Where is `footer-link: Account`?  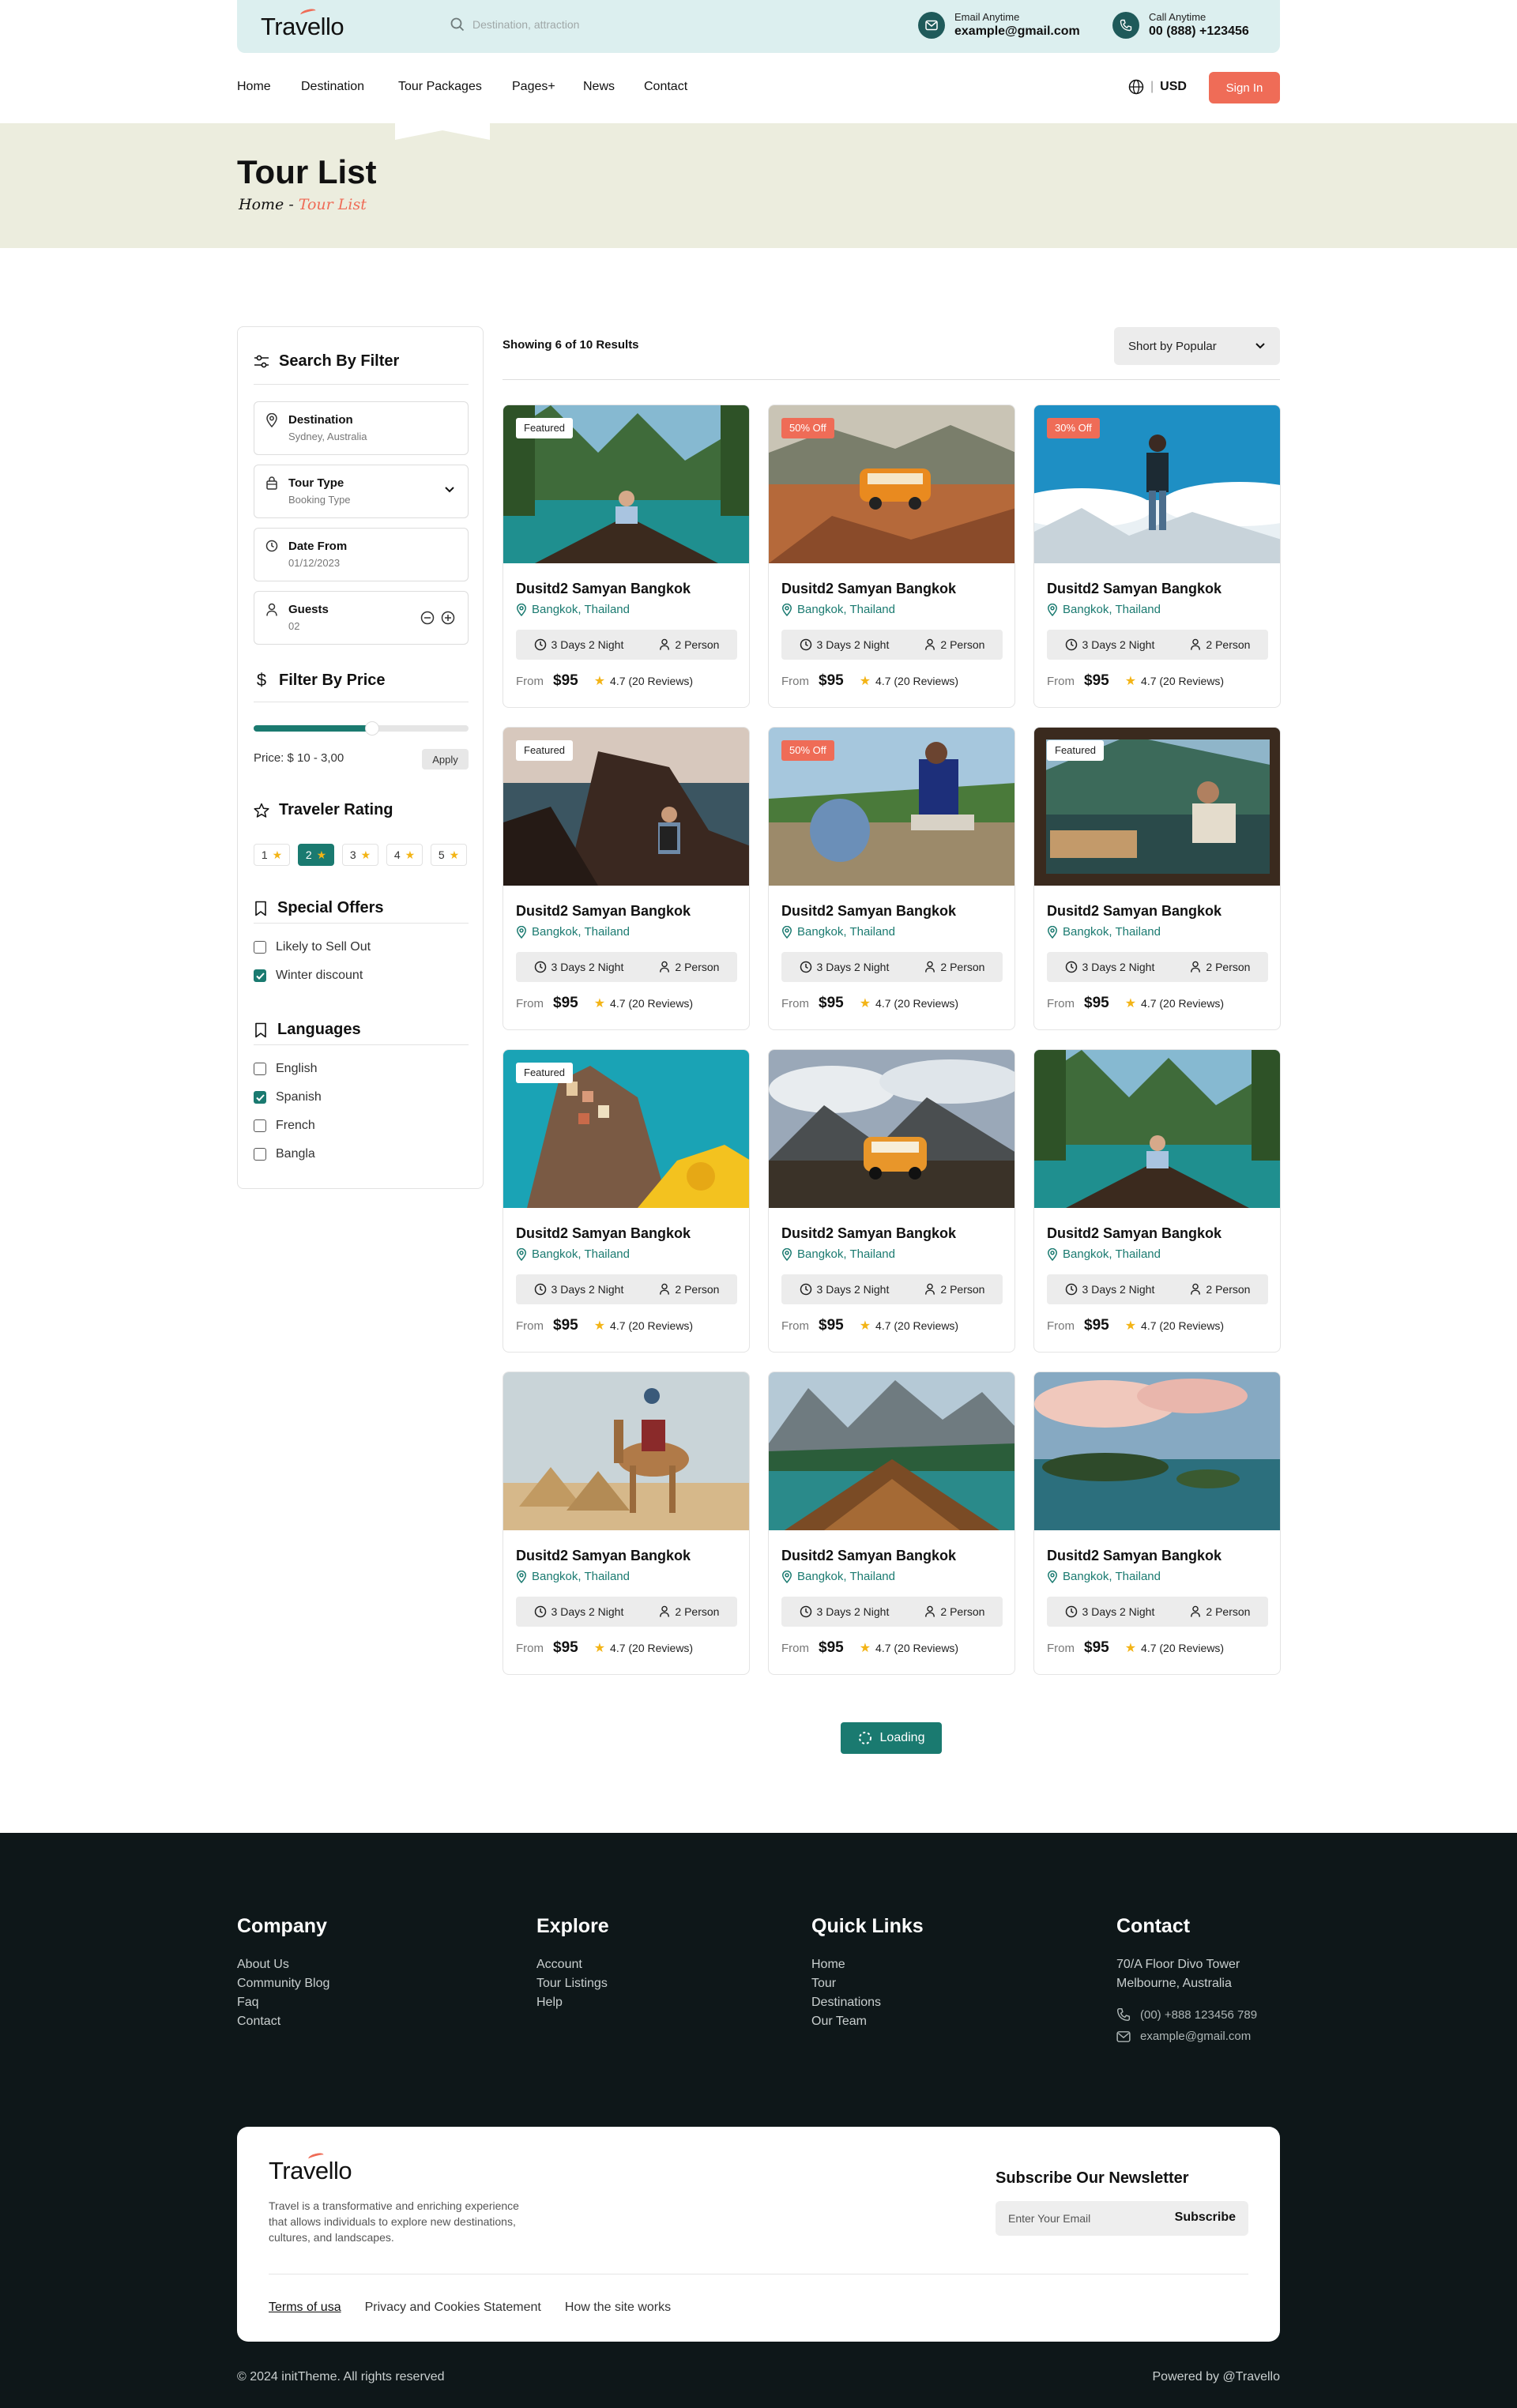
footer-link: Account is located at coordinates (572, 1964).